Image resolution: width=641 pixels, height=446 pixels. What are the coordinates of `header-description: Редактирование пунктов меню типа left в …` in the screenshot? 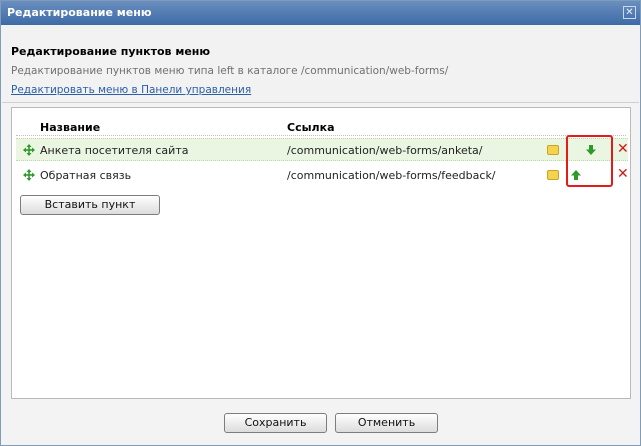 It's located at (230, 71).